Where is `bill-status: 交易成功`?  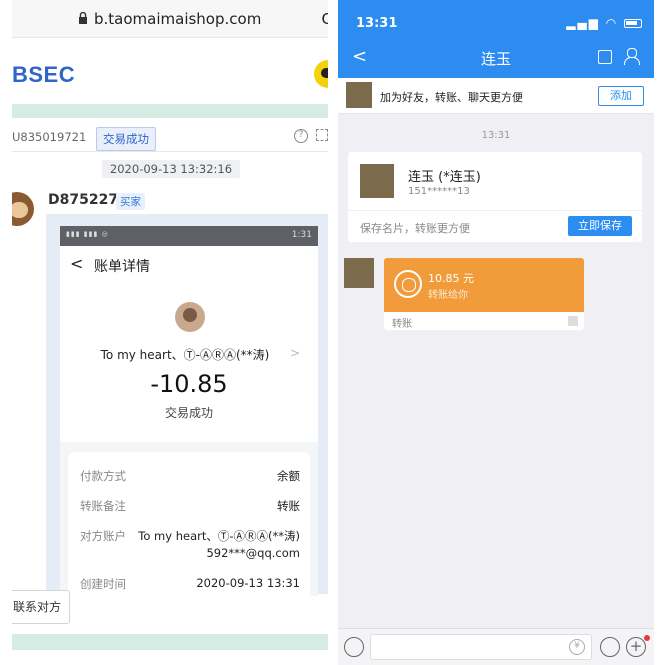
bill-status: 交易成功 is located at coordinates (188, 413).